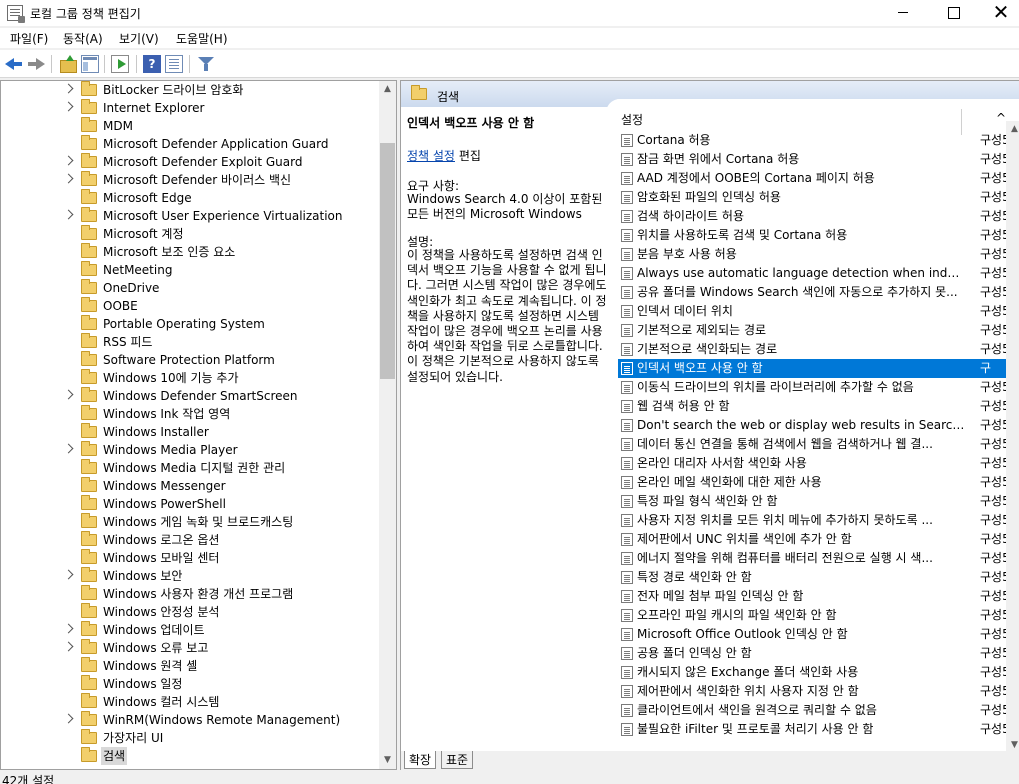 The image size is (1019, 784). What do you see at coordinates (152, 64) in the screenshot?
I see `help-icon: ?` at bounding box center [152, 64].